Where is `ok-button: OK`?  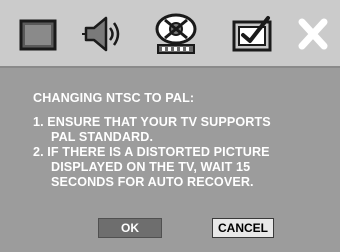 ok-button: OK is located at coordinates (130, 228).